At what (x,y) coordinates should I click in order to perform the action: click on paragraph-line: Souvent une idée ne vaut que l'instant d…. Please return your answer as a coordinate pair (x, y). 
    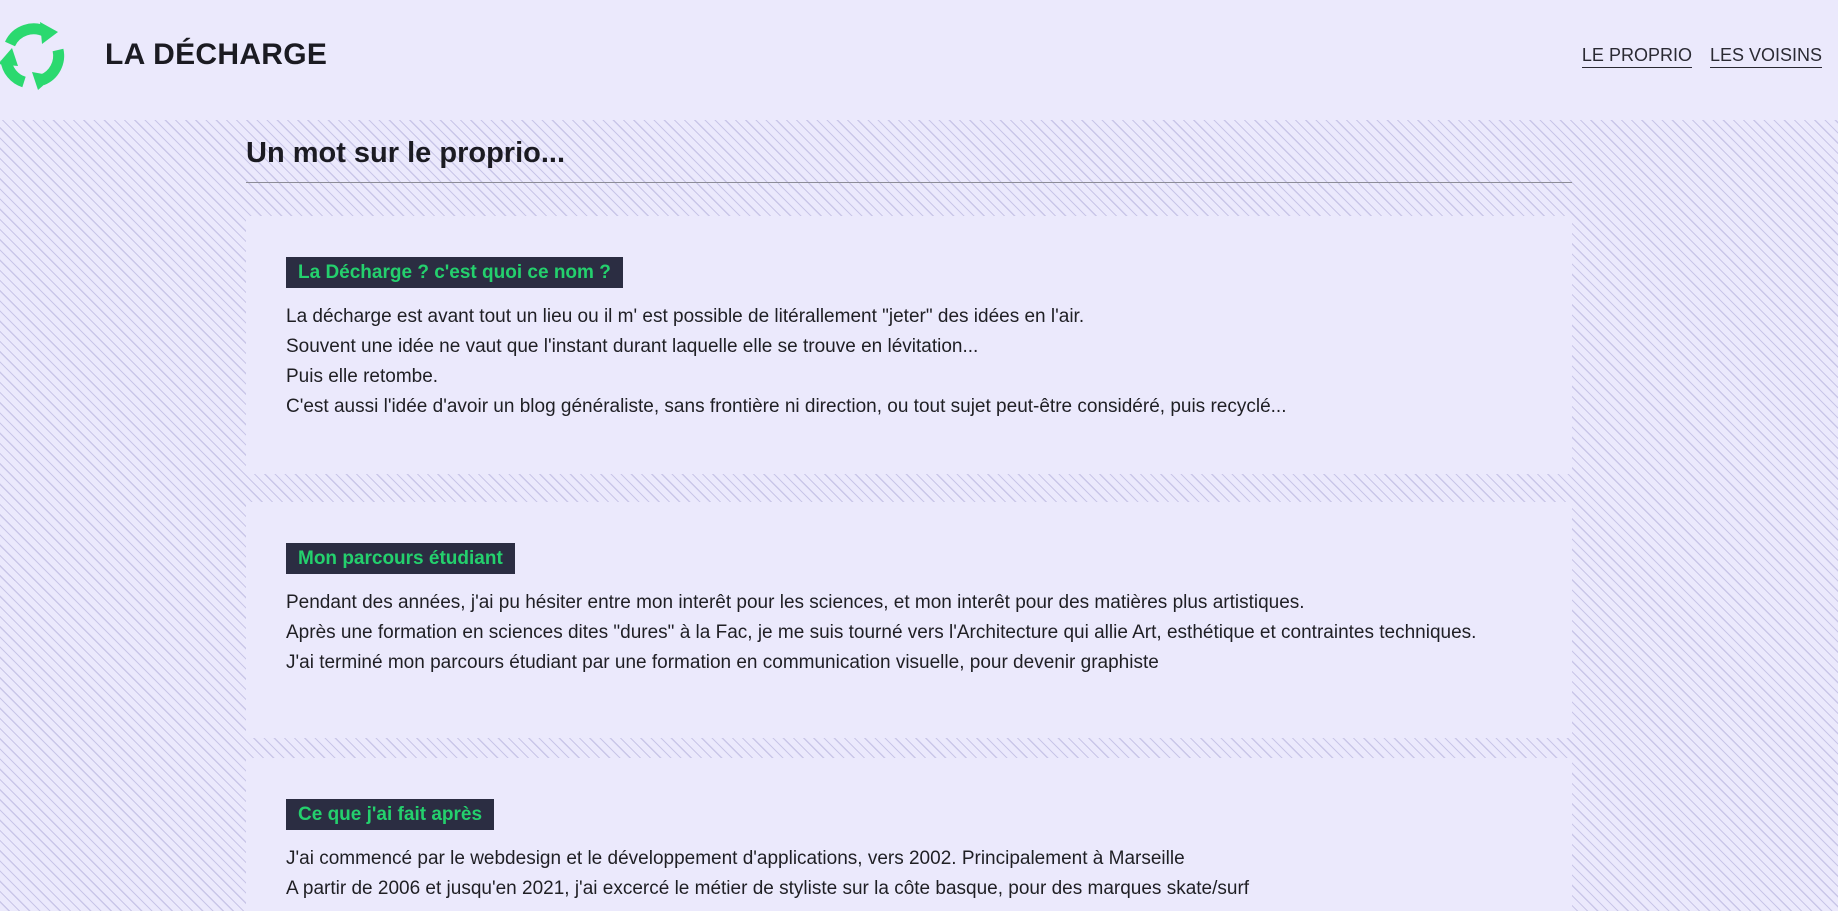
    Looking at the image, I should click on (632, 346).